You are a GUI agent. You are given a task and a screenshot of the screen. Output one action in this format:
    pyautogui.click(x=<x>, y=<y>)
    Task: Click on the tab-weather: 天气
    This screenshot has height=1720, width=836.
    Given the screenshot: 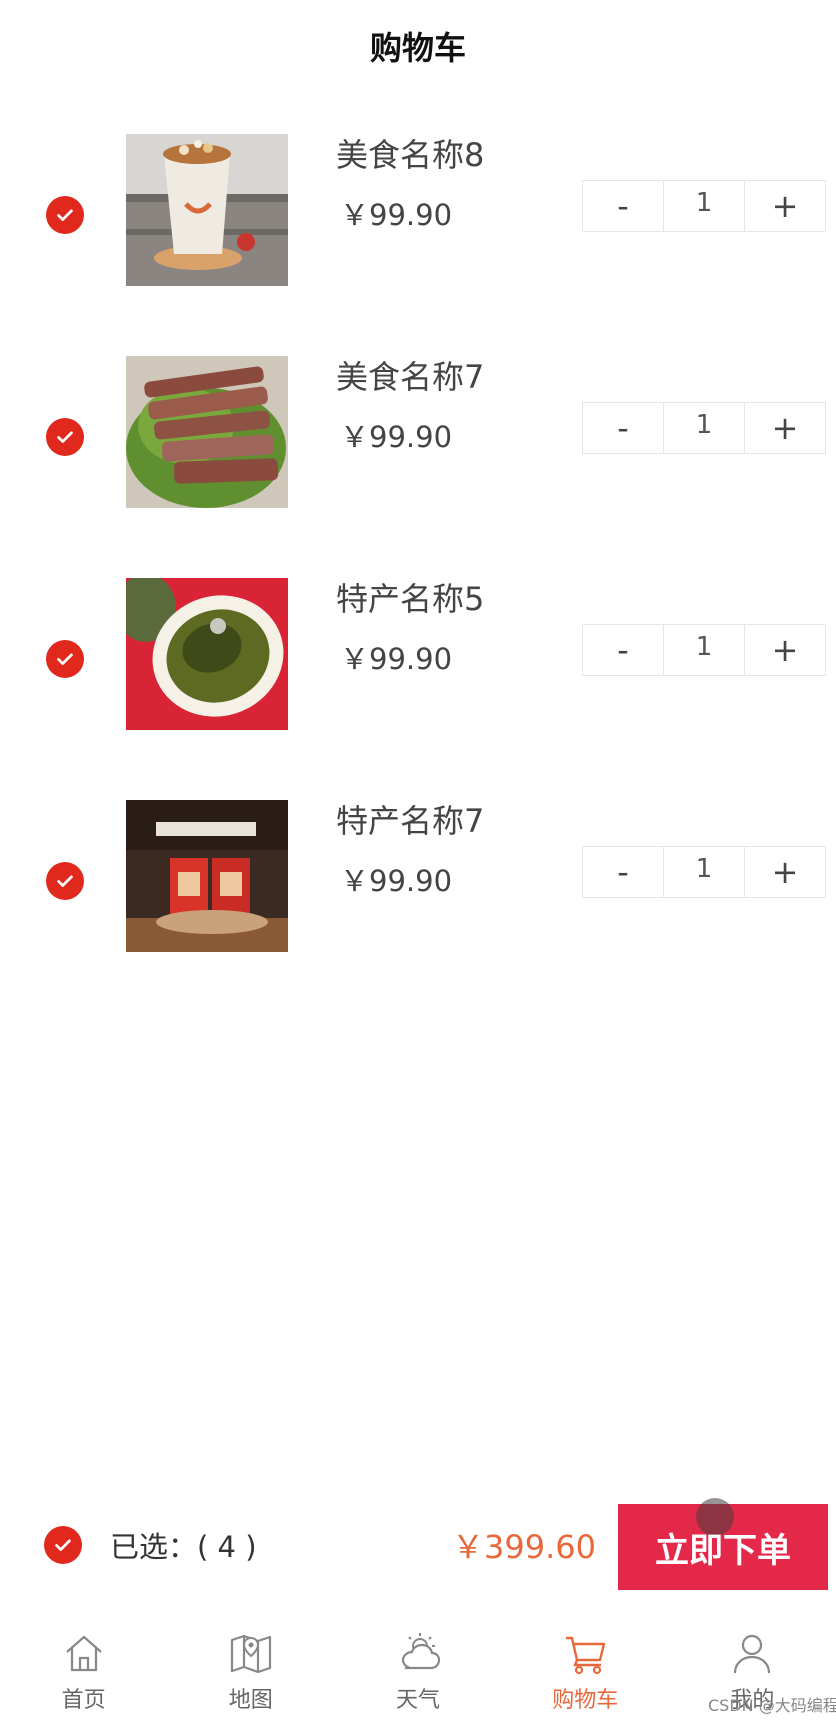 What is the action you would take?
    pyautogui.click(x=417, y=1668)
    